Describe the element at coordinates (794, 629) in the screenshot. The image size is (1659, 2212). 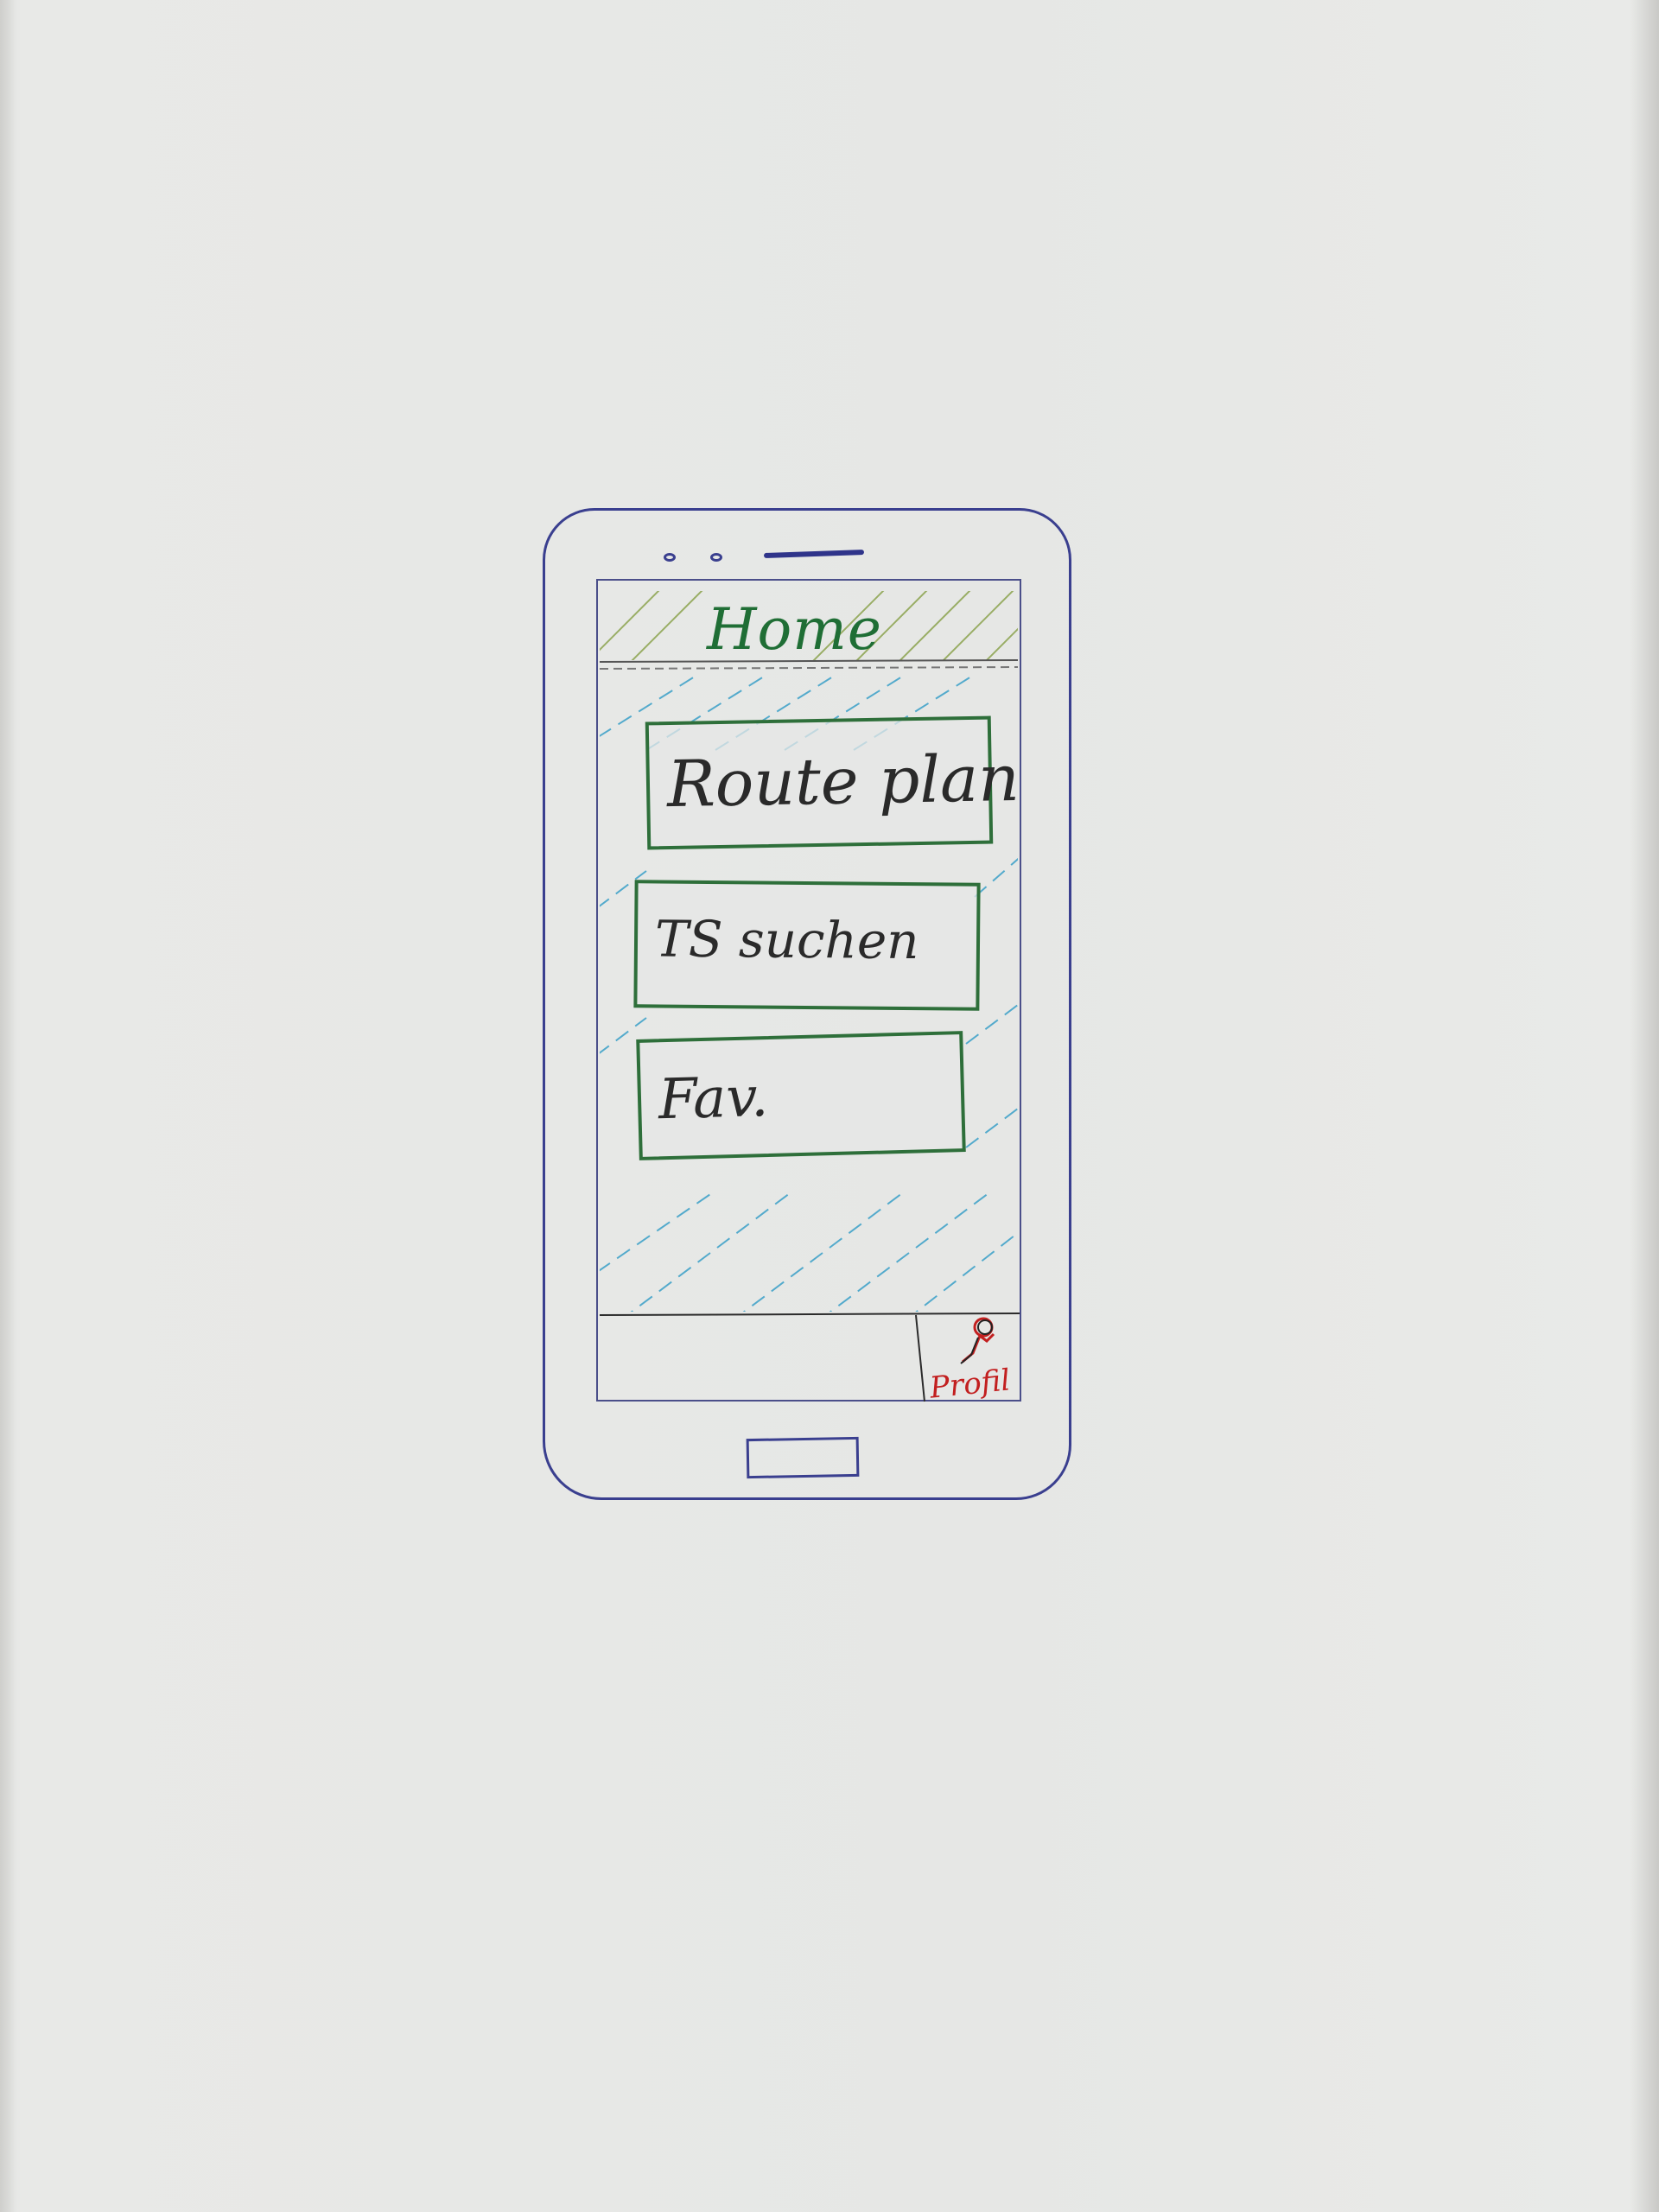
I see `page-title: Home` at that location.